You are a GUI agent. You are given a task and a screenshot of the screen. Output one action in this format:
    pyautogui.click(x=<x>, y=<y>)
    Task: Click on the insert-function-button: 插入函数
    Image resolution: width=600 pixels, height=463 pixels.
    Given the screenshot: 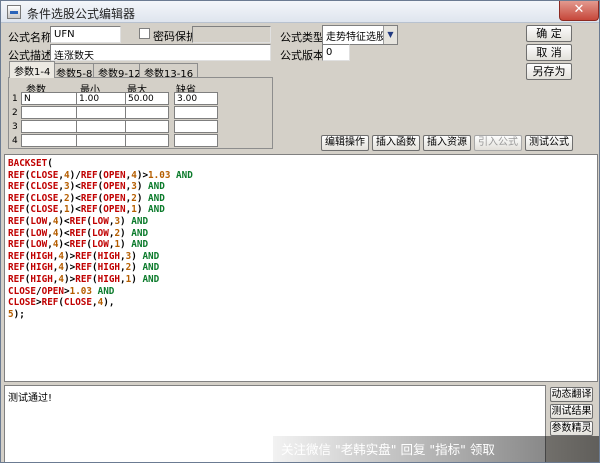 What is the action you would take?
    pyautogui.click(x=396, y=143)
    